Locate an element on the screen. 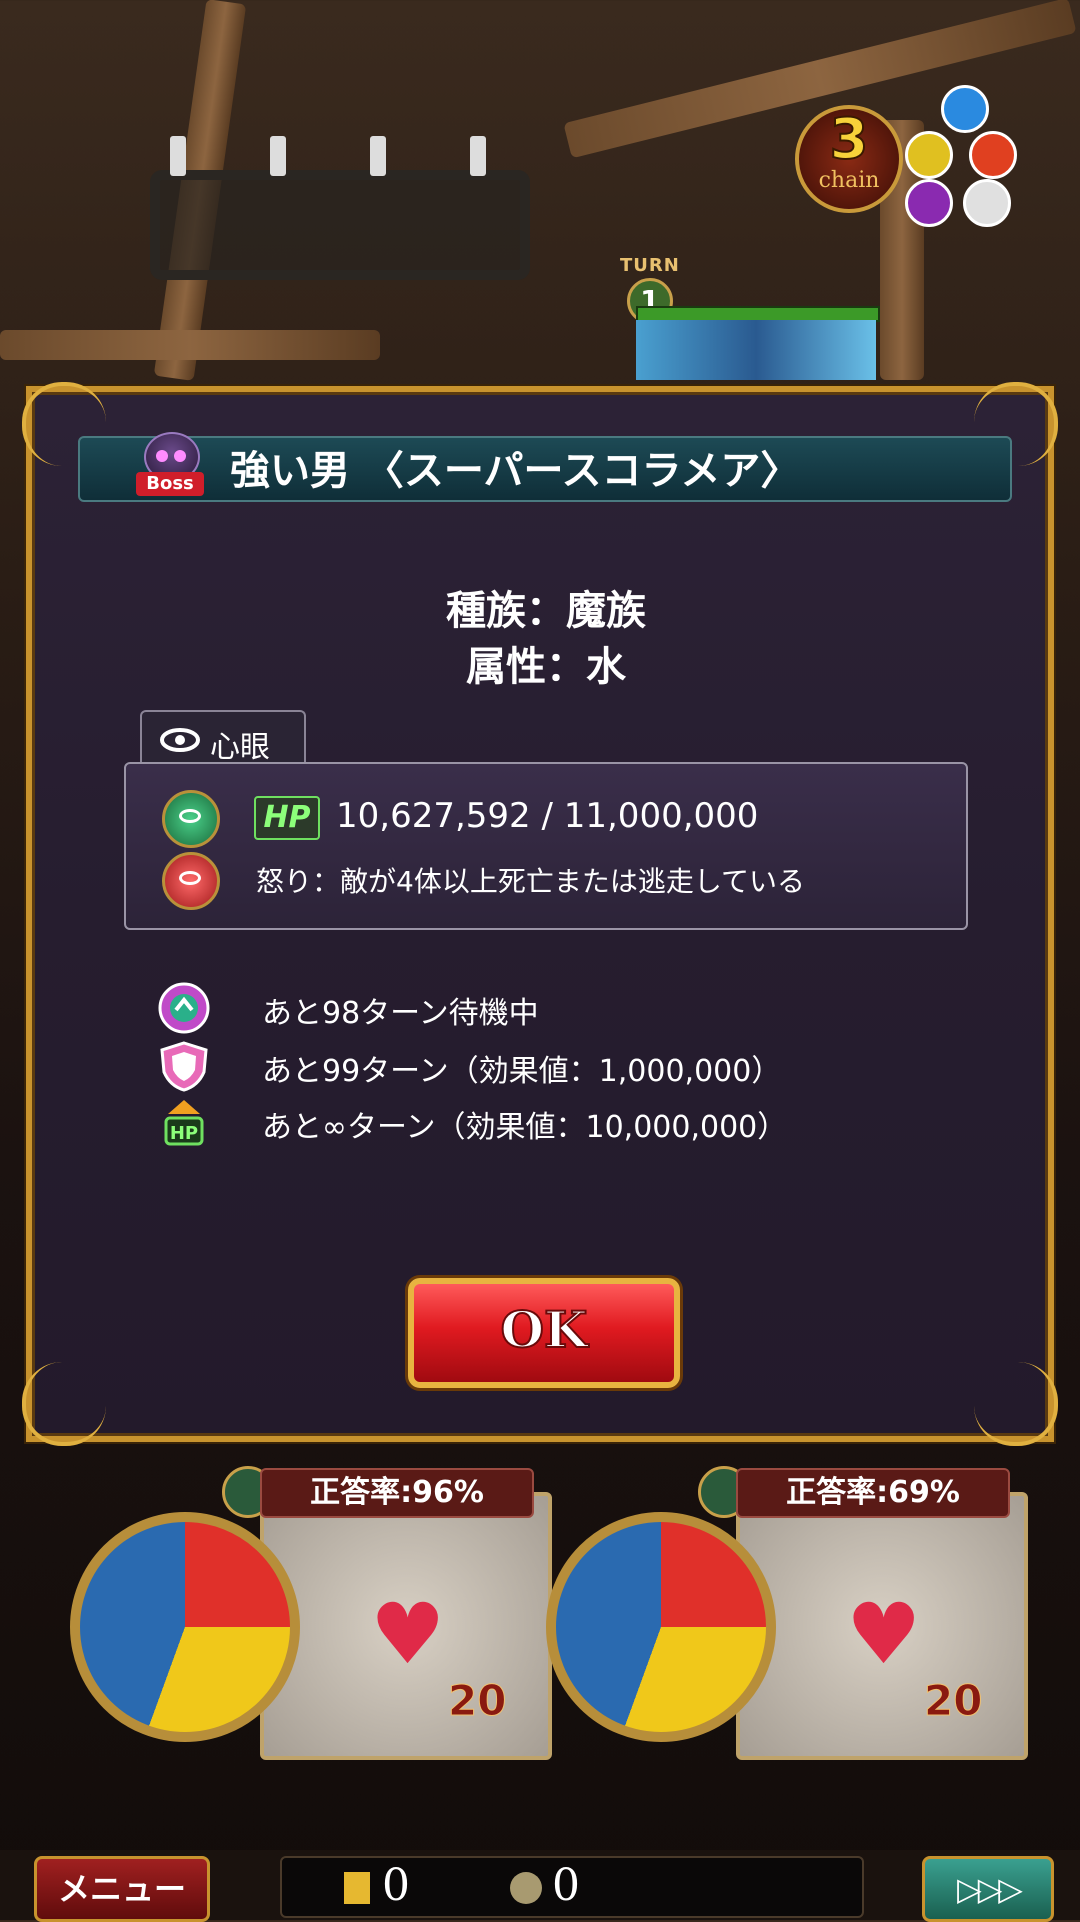  tab-shingan: 心眼 is located at coordinates (223, 740).